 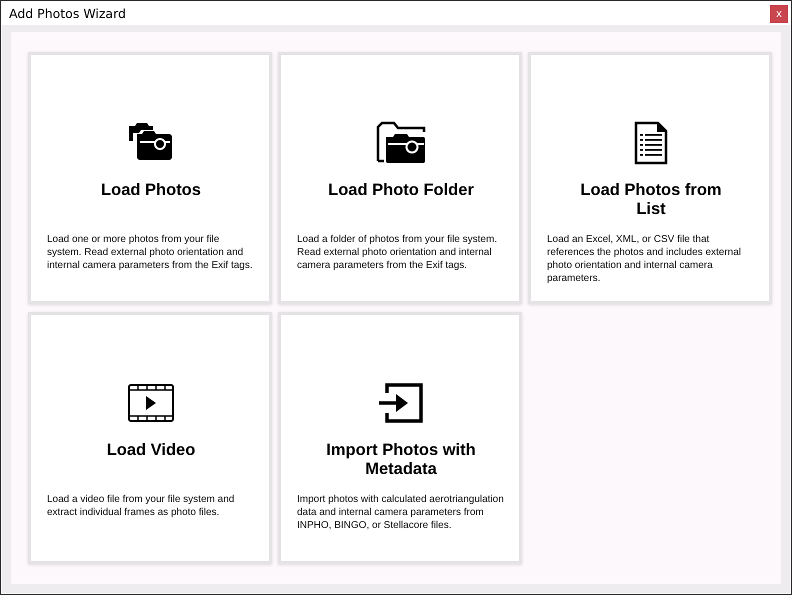 I want to click on card-description: Load a video file from your file system and extract individual frames as photo files., so click(x=141, y=506).